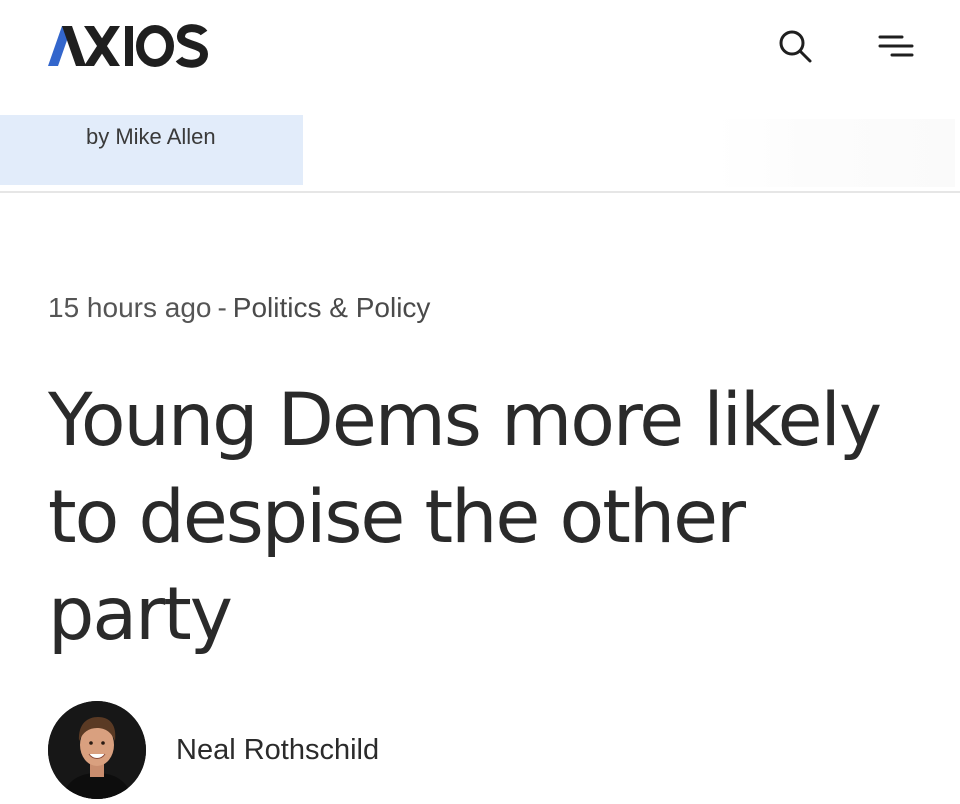 Image resolution: width=960 pixels, height=804 pixels. I want to click on menu-button, so click(894, 46).